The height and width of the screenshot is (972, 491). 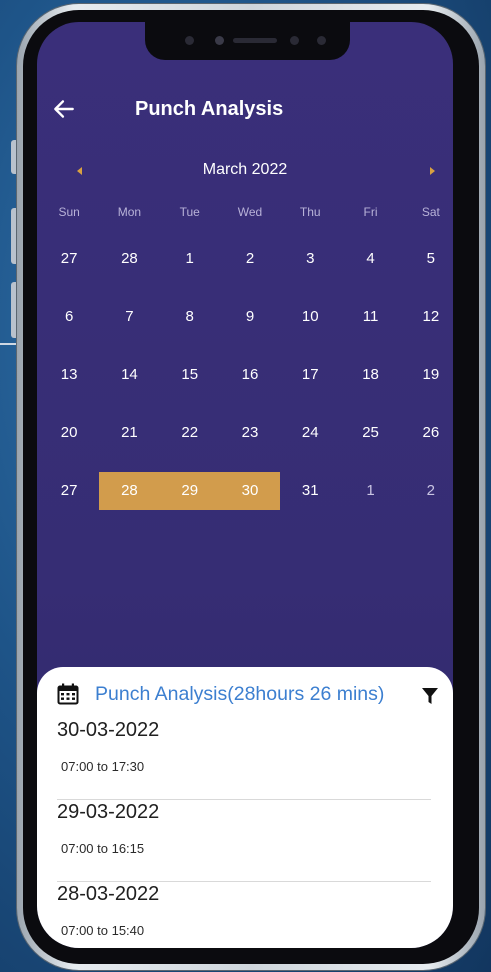 I want to click on calendar-day: 24, so click(x=310, y=433).